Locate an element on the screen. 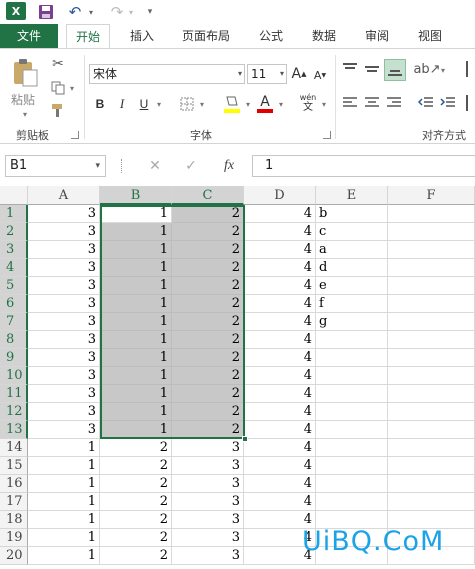 The image size is (475, 569). table-cell: a is located at coordinates (352, 250).